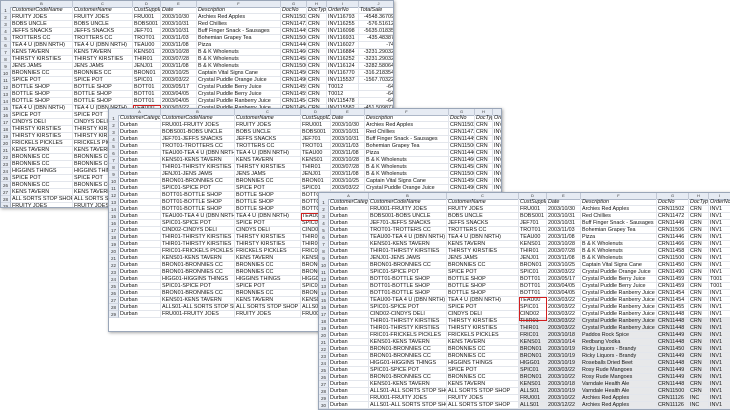  Describe the element at coordinates (408, 230) in the screenshot. I see `table-cell: TROT01-TROTTERS CC` at that location.